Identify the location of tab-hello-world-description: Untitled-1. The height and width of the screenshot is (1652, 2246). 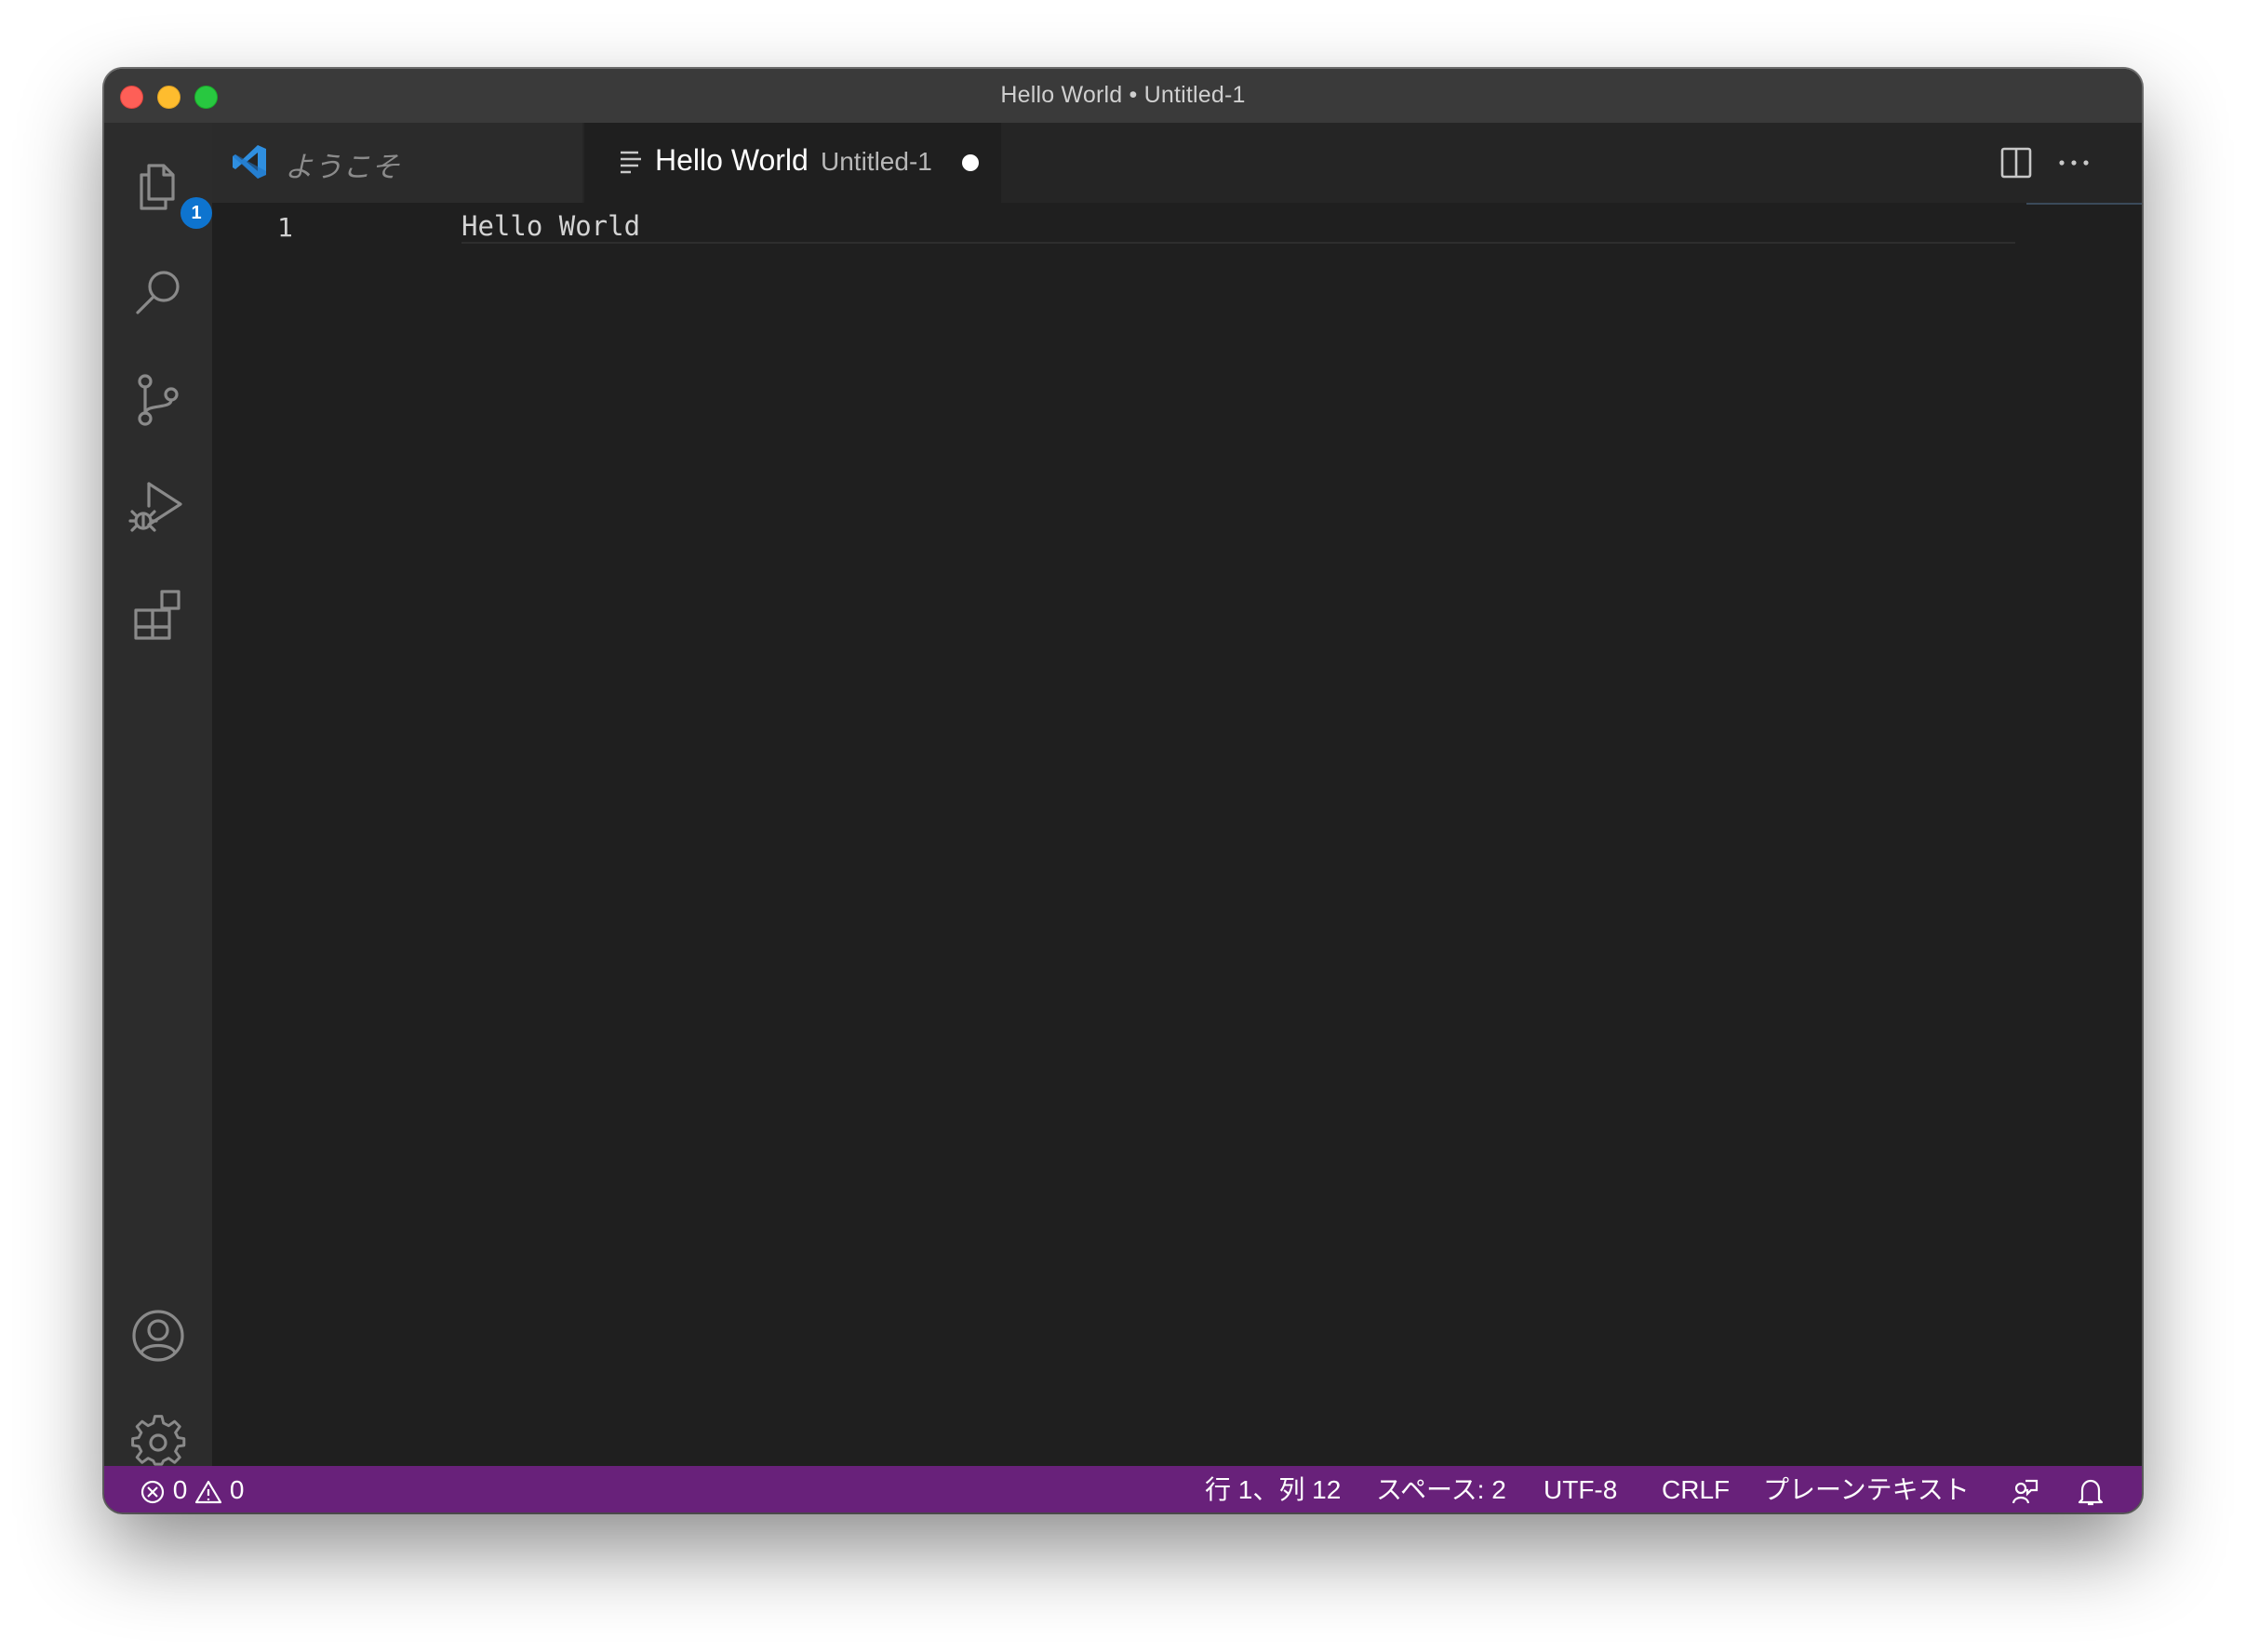
(876, 161).